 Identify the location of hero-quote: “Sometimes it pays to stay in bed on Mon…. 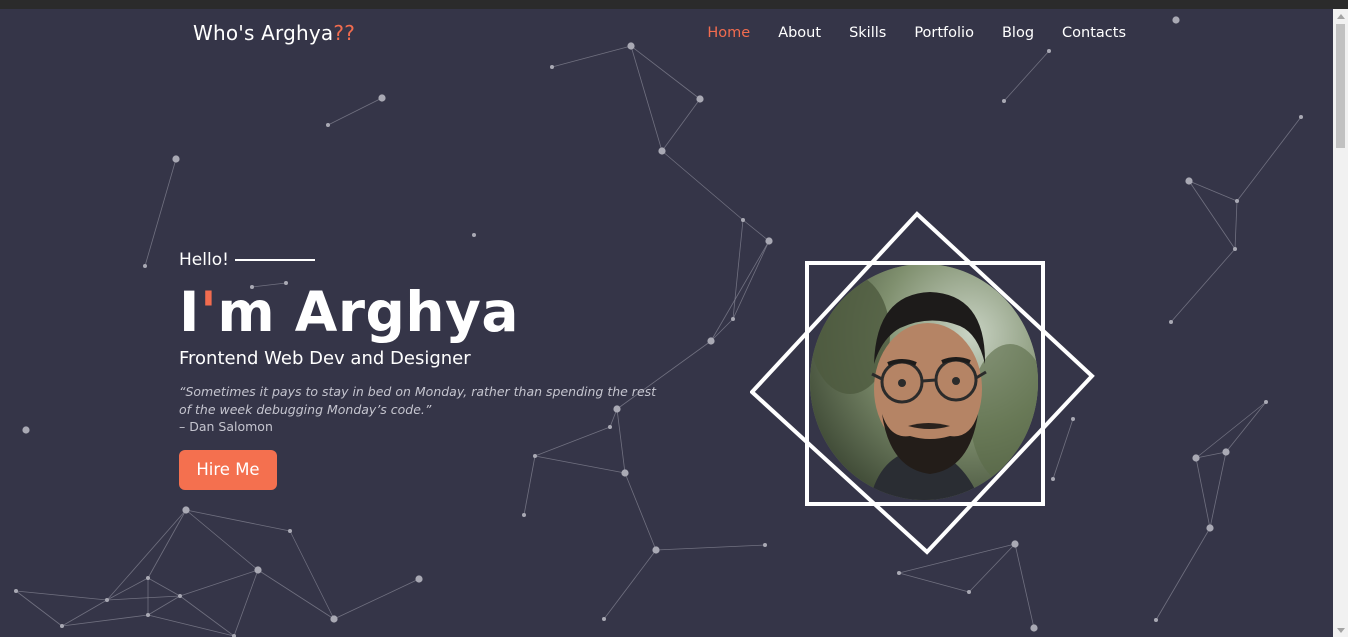
(418, 400).